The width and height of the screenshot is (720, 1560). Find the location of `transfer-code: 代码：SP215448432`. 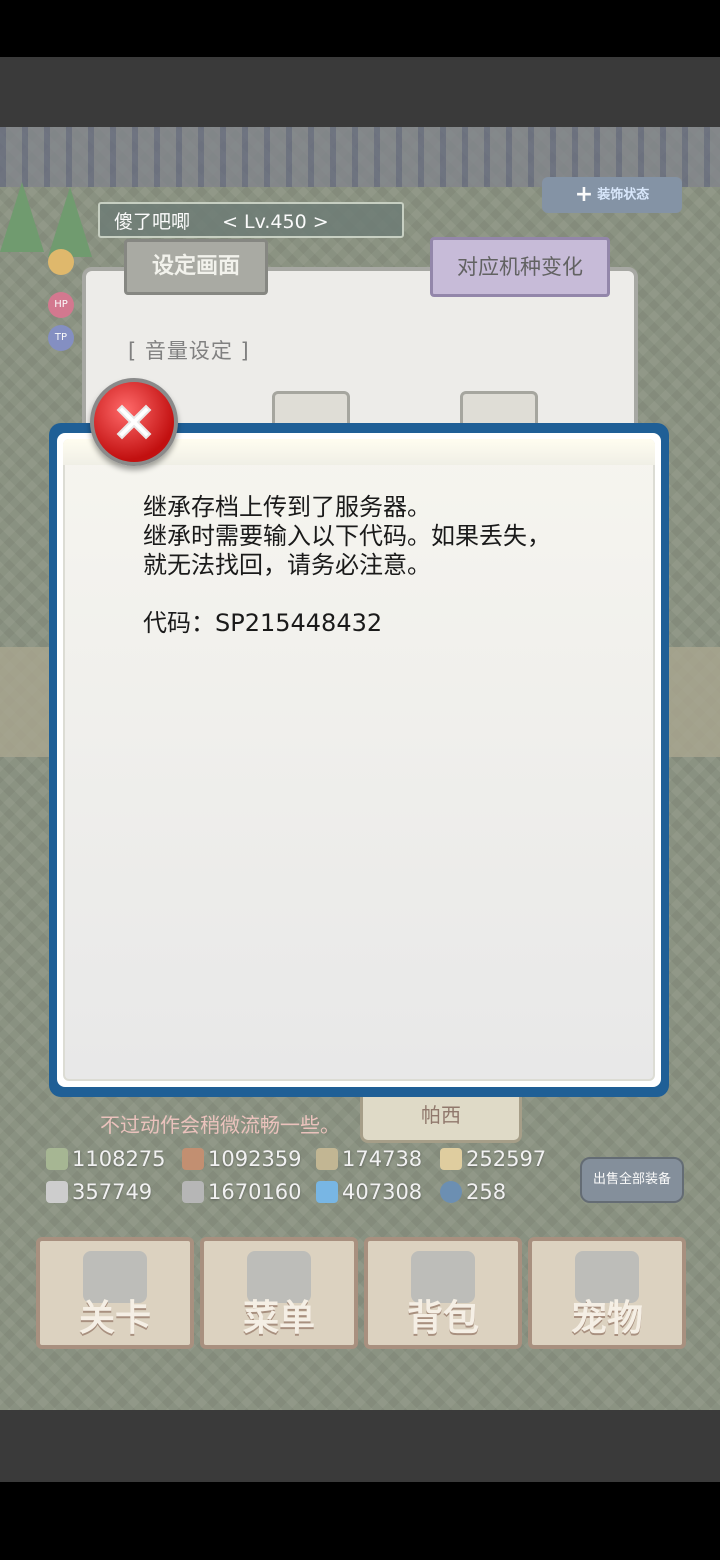

transfer-code: 代码：SP215448432 is located at coordinates (263, 623).